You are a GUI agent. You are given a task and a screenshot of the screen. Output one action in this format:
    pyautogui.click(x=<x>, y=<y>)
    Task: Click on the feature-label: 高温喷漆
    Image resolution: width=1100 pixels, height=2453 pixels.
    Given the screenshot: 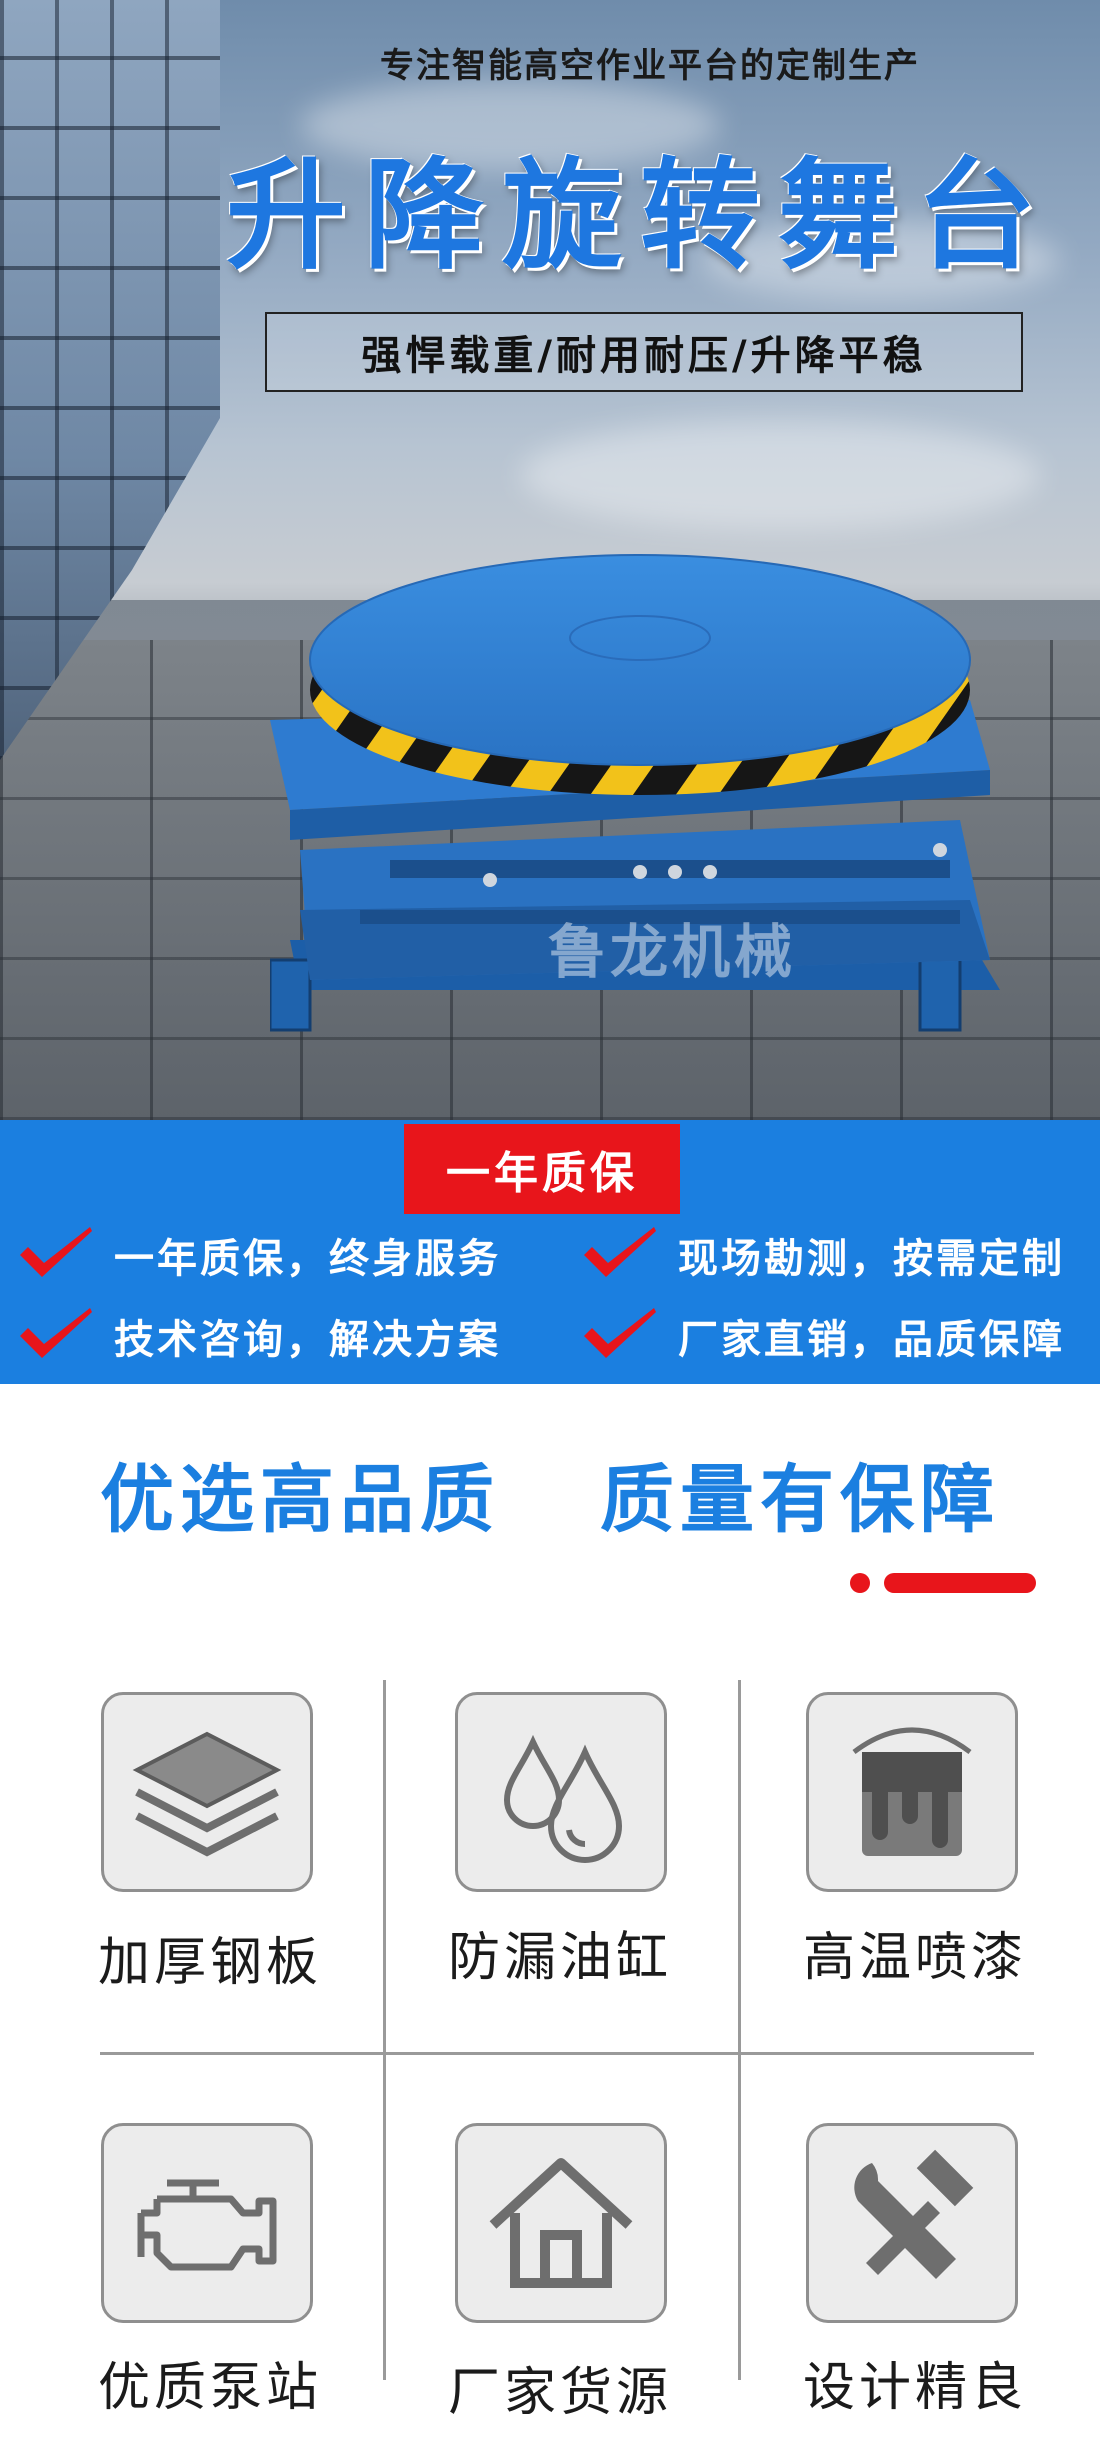 What is the action you would take?
    pyautogui.click(x=914, y=1958)
    